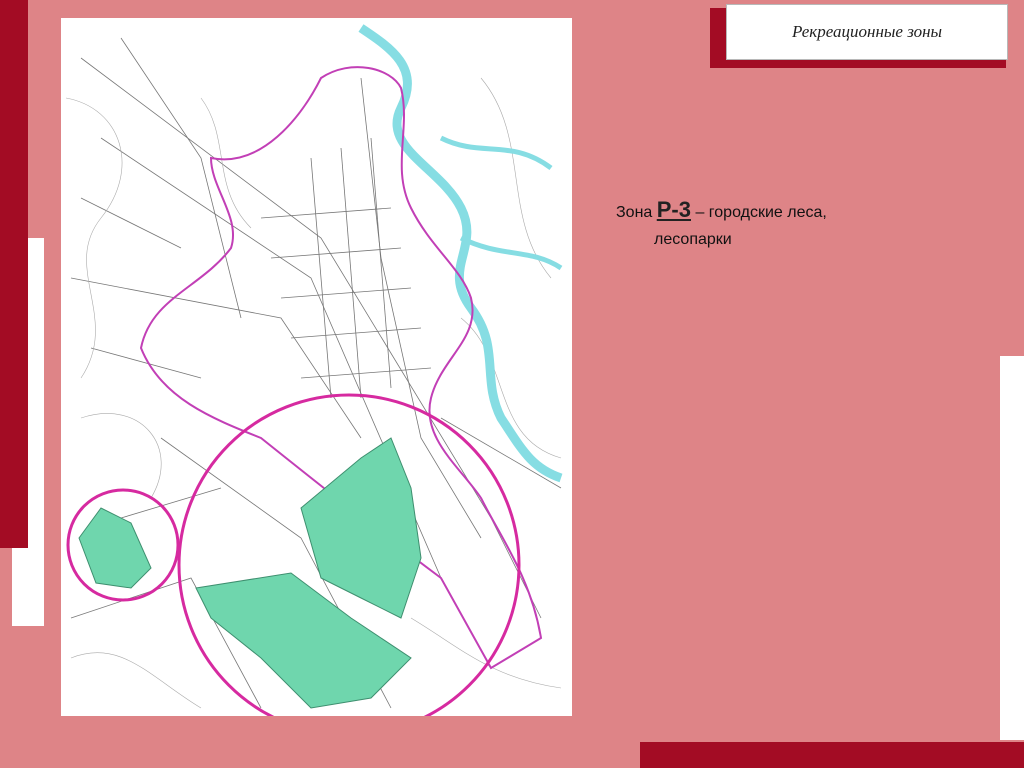 This screenshot has width=1024, height=768. What do you see at coordinates (761, 212) in the screenshot?
I see `zone-desc-1: – городские леса,` at bounding box center [761, 212].